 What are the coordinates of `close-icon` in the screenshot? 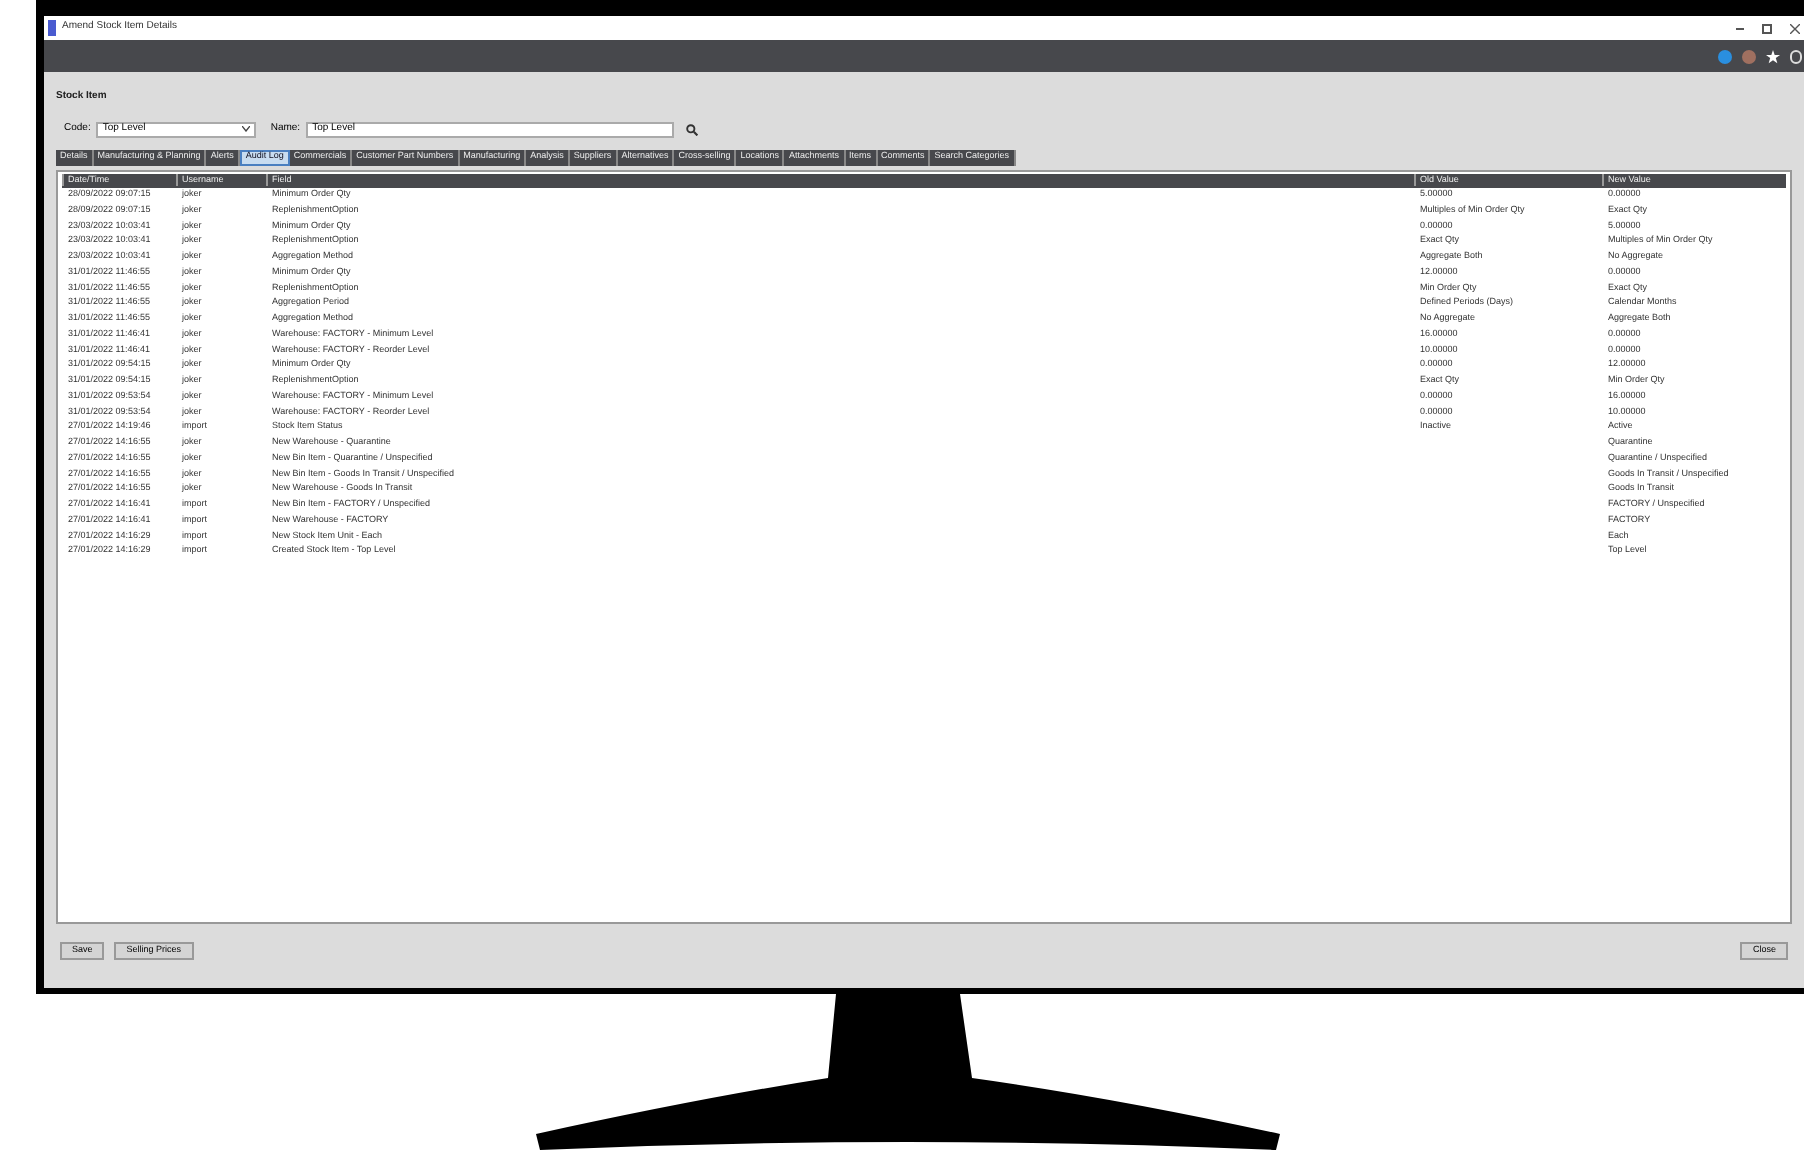 It's located at (1795, 28).